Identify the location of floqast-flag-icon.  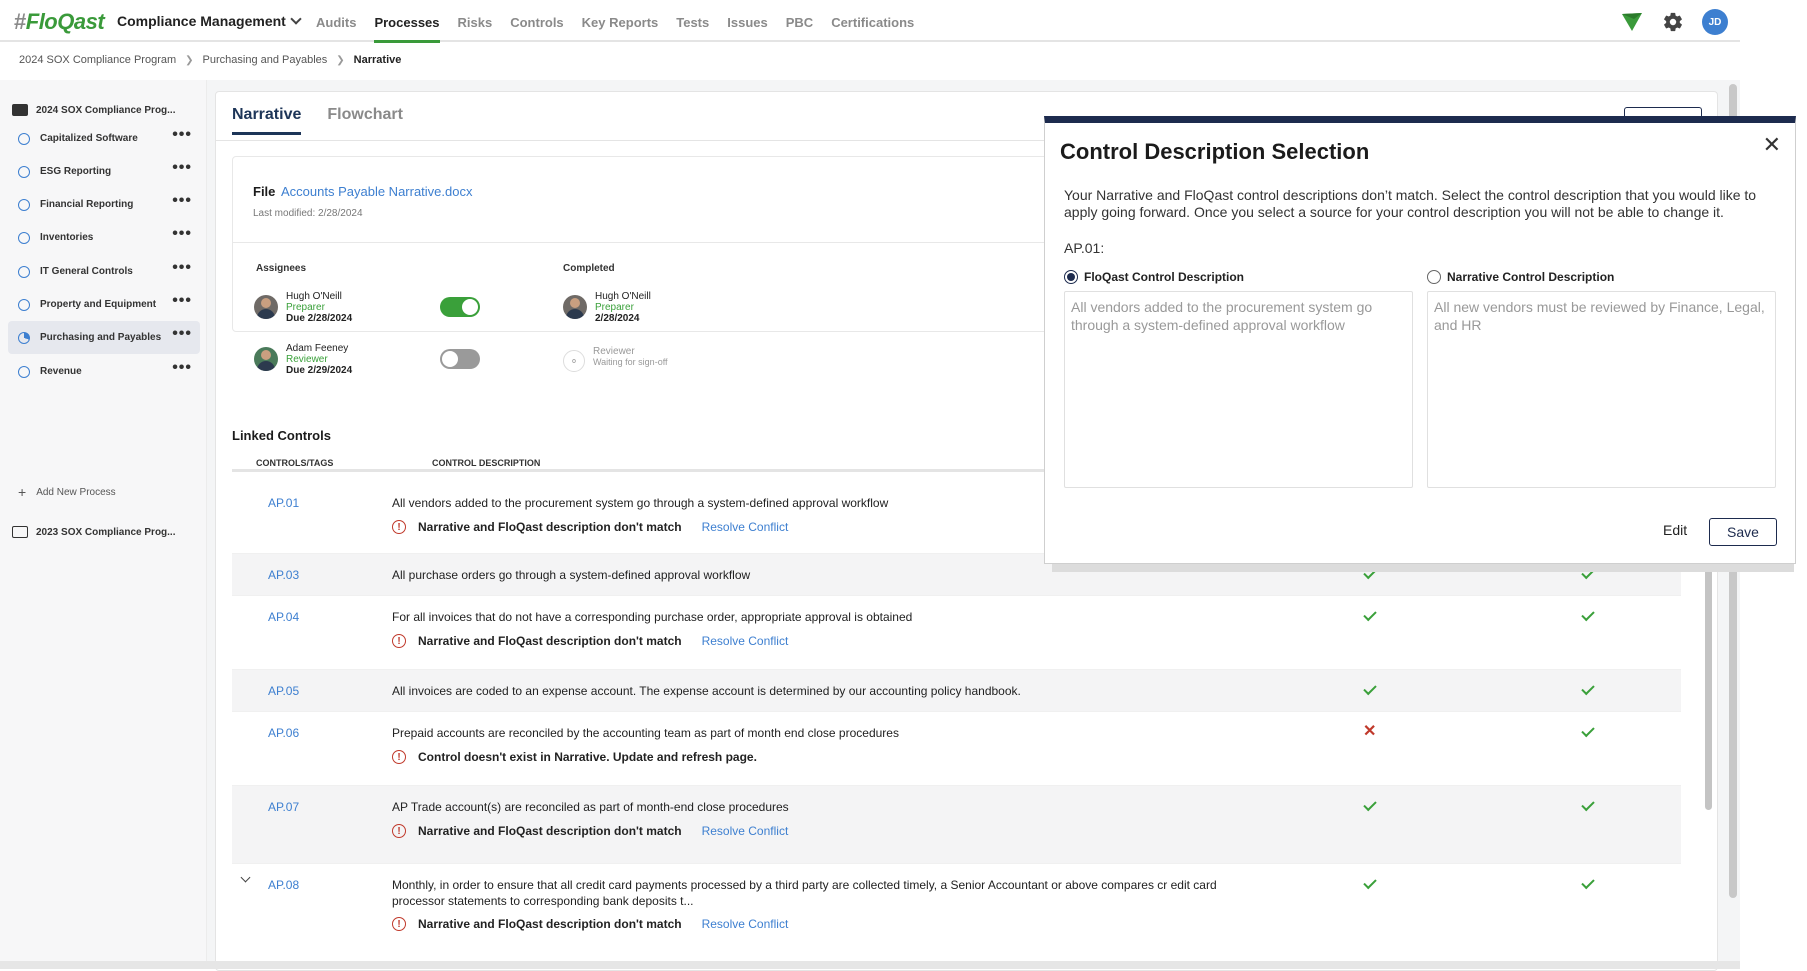
(1632, 22).